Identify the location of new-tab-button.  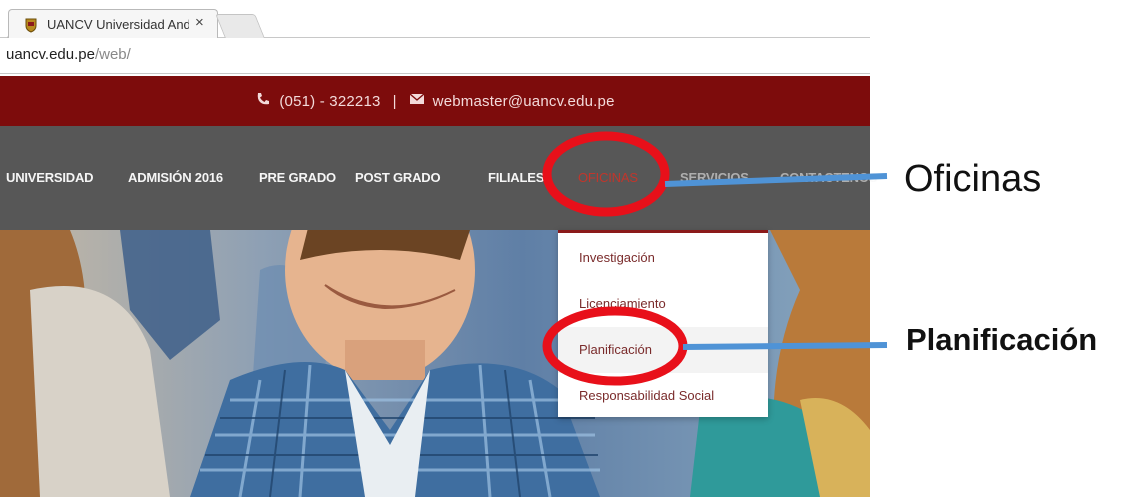
(240, 26).